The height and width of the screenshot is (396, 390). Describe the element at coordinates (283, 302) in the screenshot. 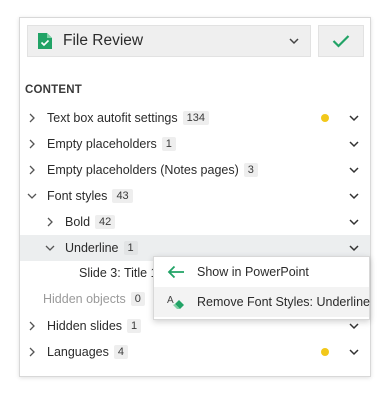

I see `menu-item-label: Remove Font Styles: Underline` at that location.